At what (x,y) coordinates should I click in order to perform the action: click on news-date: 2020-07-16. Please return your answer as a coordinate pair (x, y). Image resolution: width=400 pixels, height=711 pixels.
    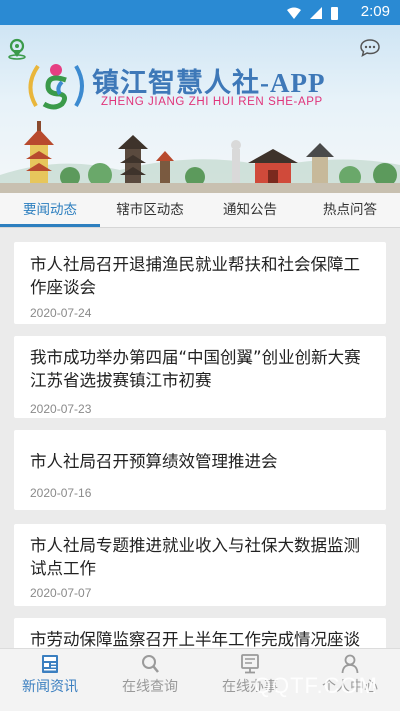
    Looking at the image, I should click on (61, 493).